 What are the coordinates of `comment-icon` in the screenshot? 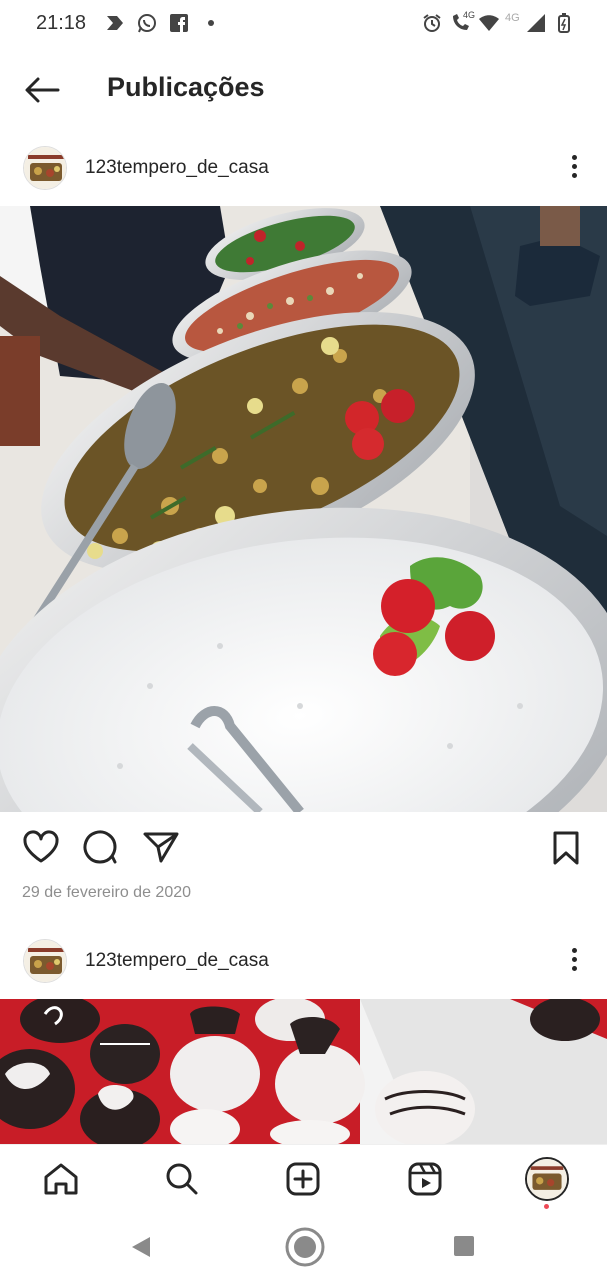 It's located at (100, 847).